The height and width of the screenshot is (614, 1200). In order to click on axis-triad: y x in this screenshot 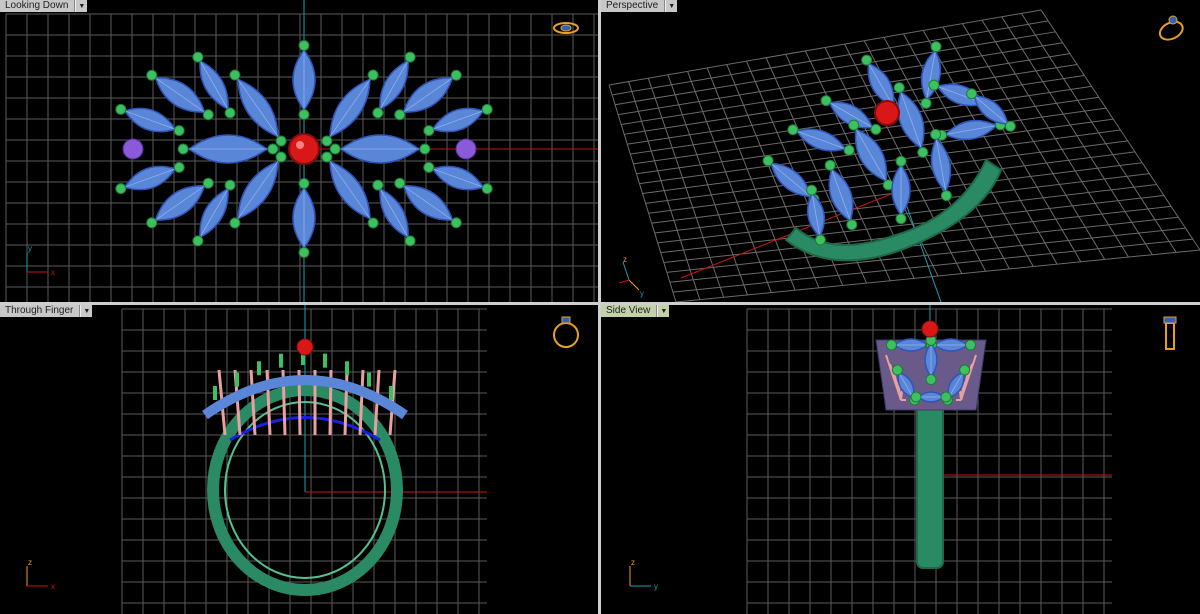, I will do `click(40, 260)`.